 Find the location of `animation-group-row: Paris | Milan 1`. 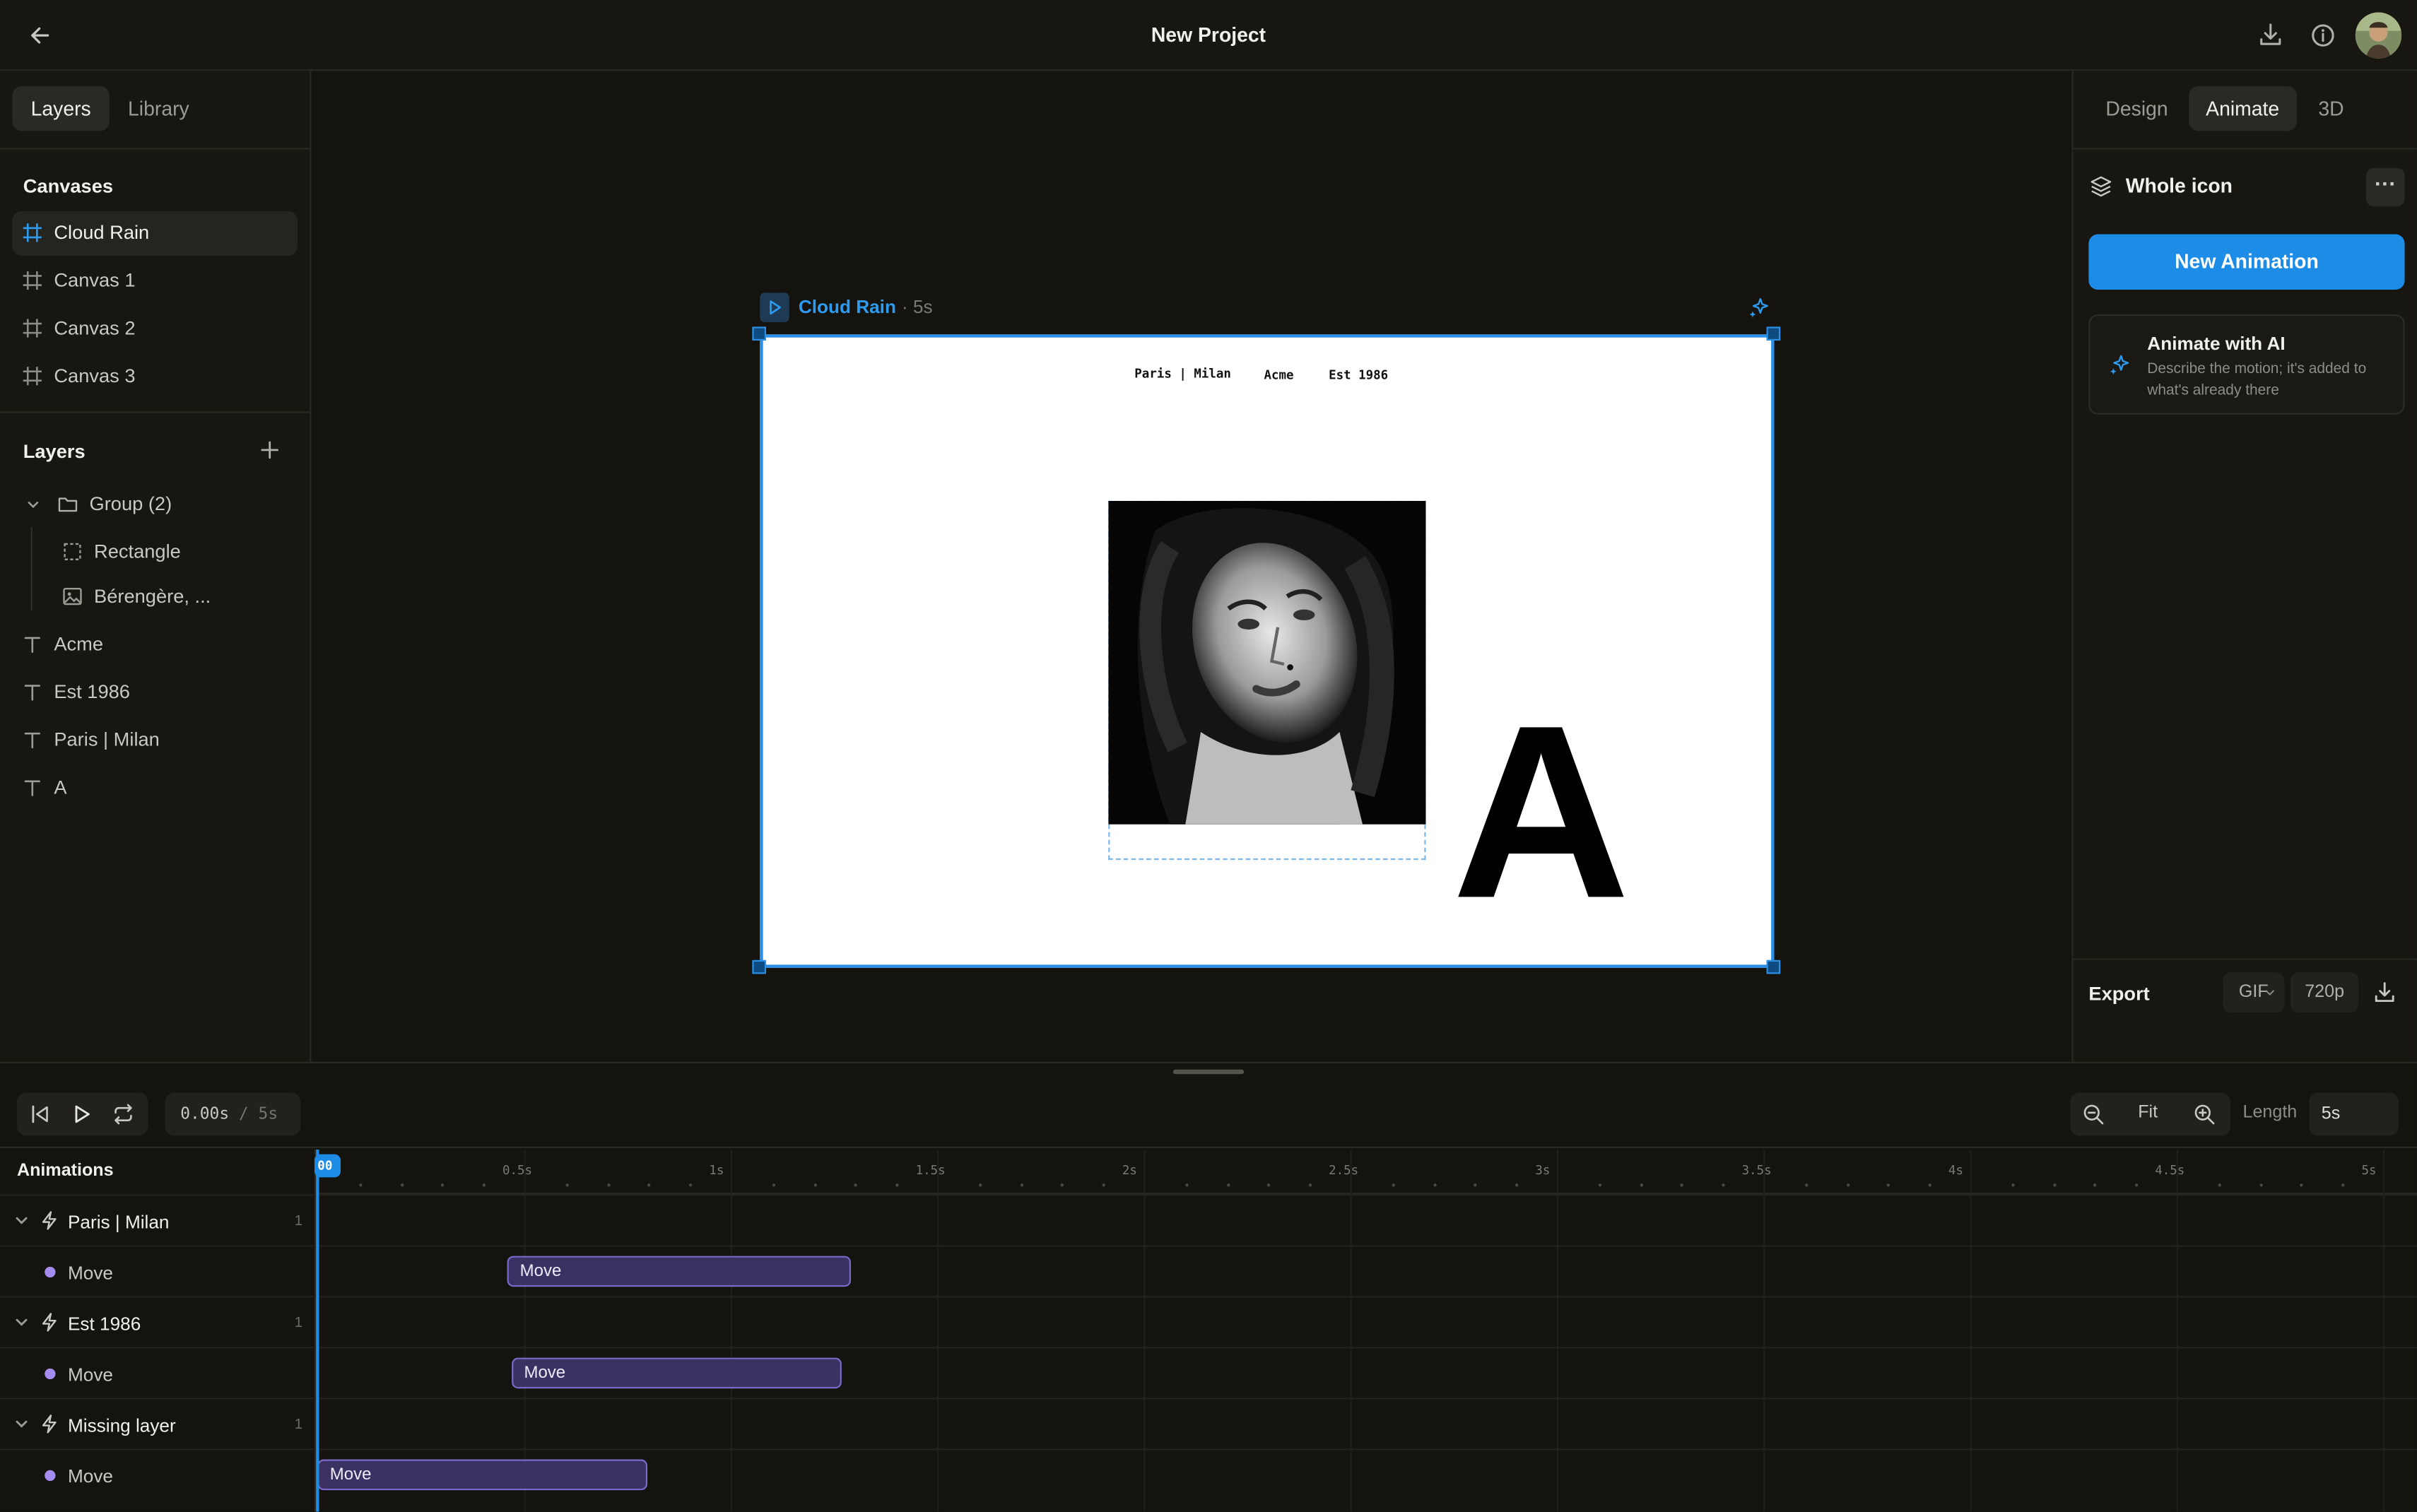

animation-group-row: Paris | Milan 1 is located at coordinates (158, 1219).